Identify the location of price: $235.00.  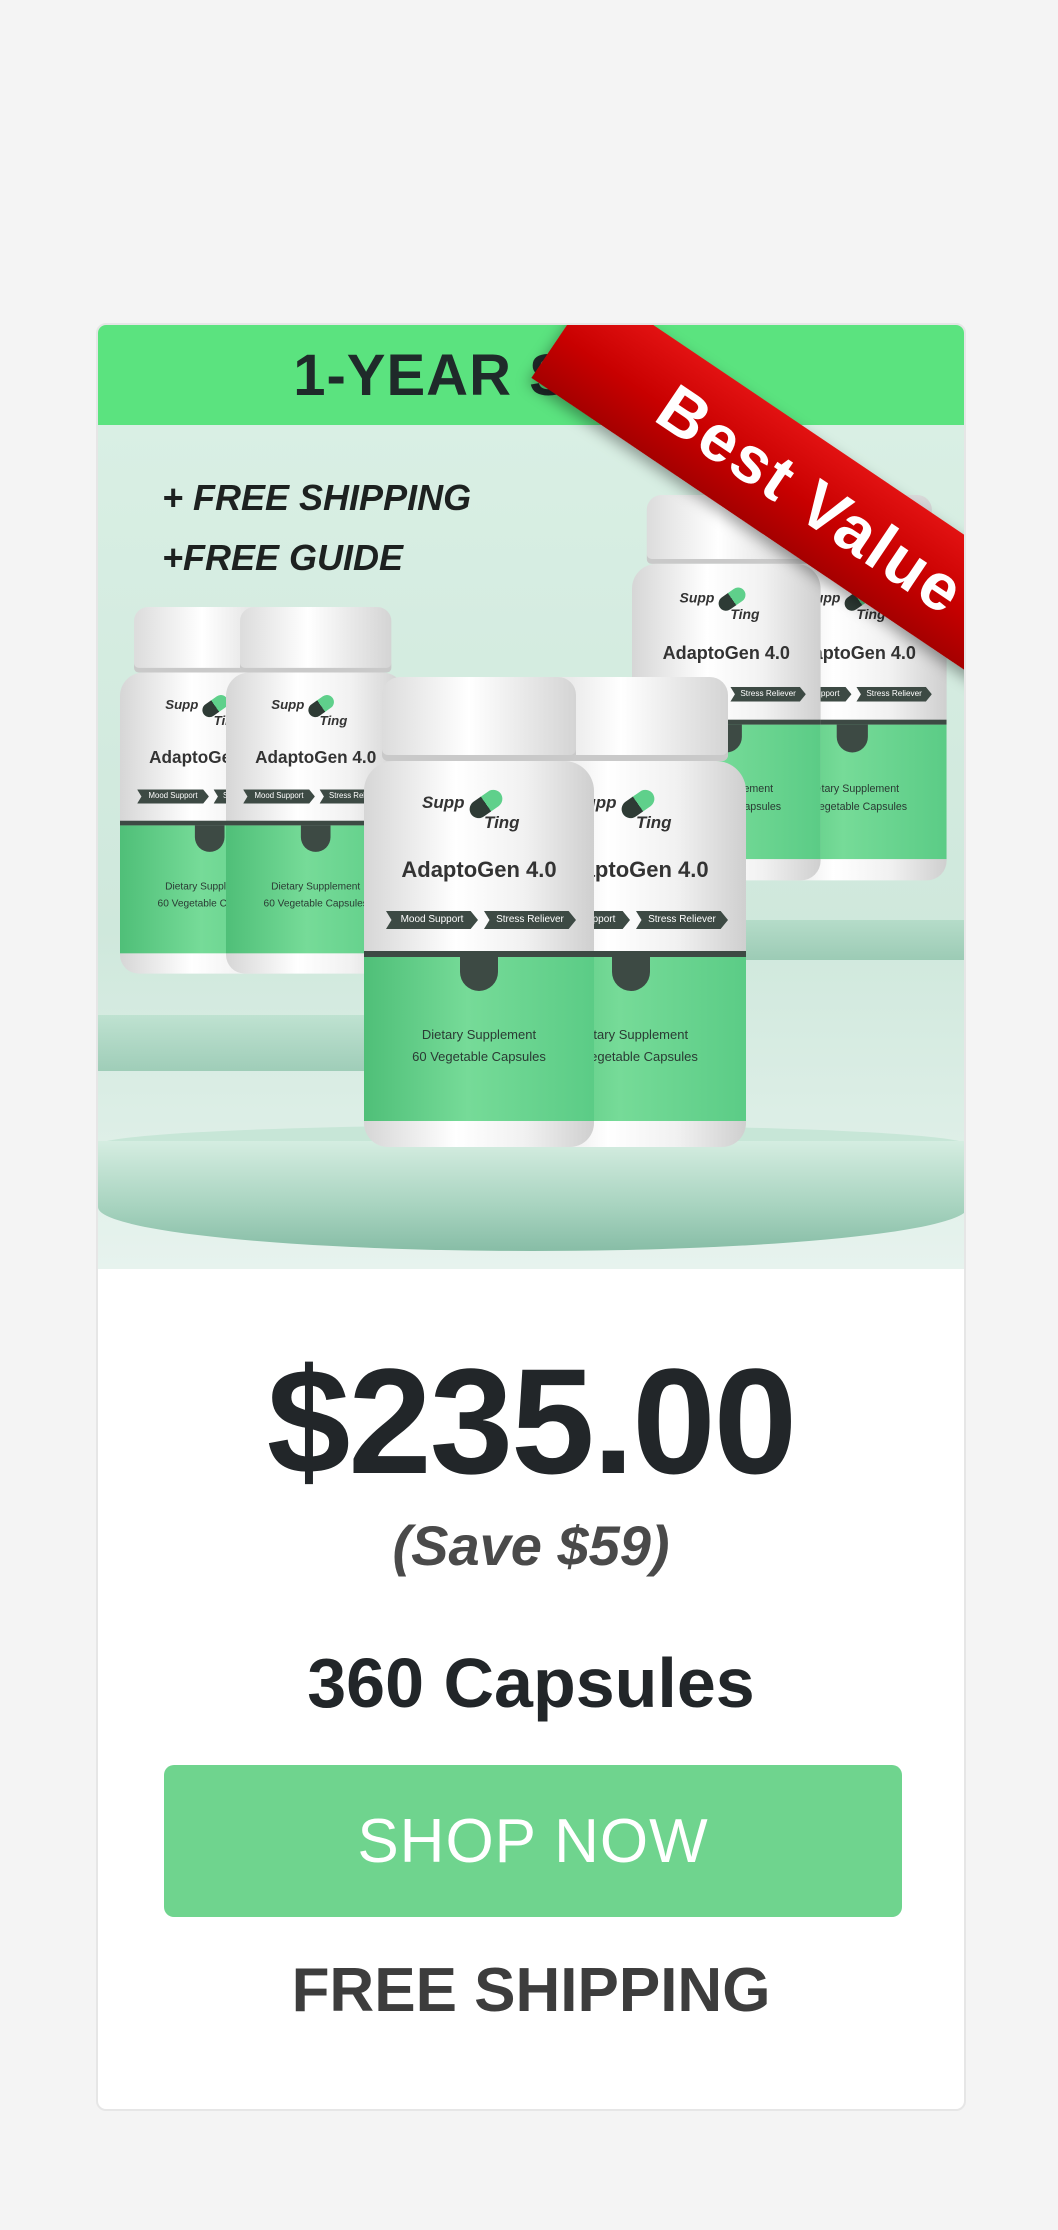
(531, 1421).